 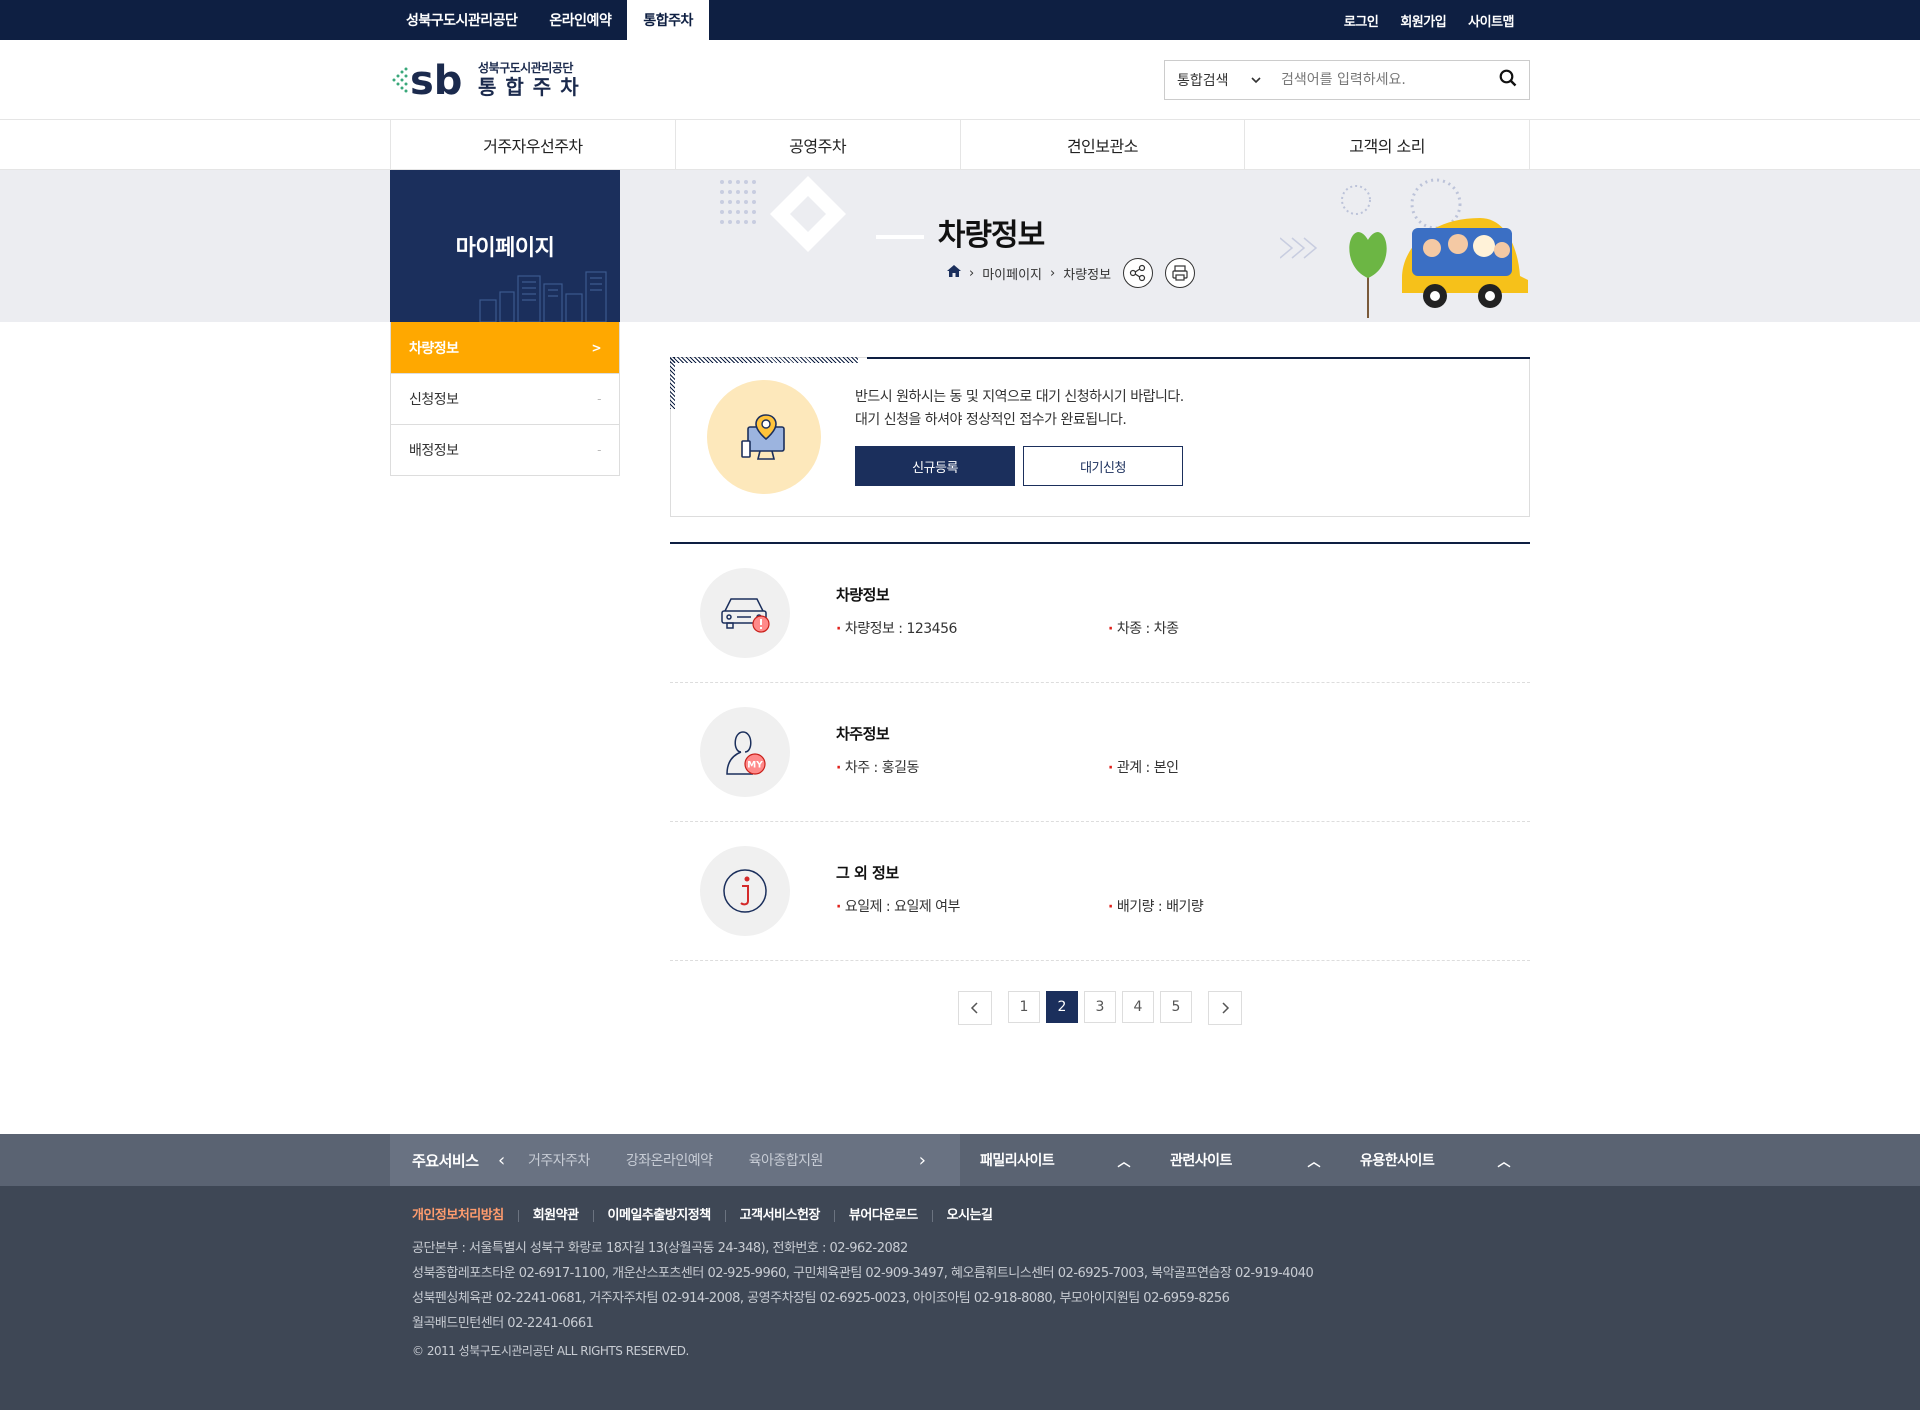 I want to click on logo: sb 성북구도시관리공단 통합주차, so click(x=489, y=81).